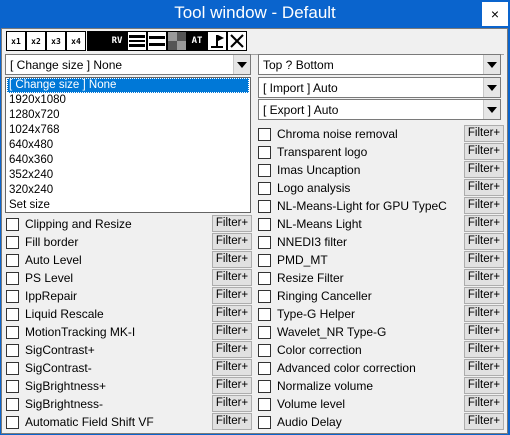 This screenshot has width=510, height=435. What do you see at coordinates (255, 14) in the screenshot?
I see `title-bar: Tool window - Default ×` at bounding box center [255, 14].